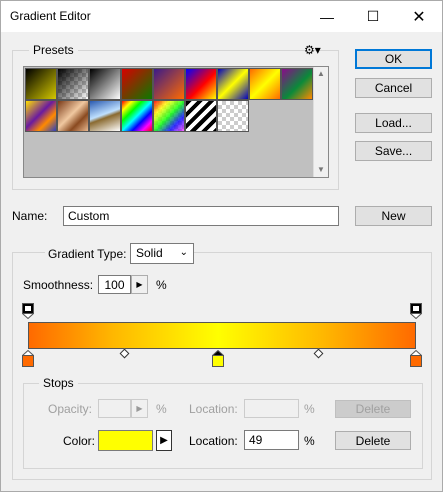  What do you see at coordinates (105, 116) in the screenshot?
I see `preset-swatch-chrome` at bounding box center [105, 116].